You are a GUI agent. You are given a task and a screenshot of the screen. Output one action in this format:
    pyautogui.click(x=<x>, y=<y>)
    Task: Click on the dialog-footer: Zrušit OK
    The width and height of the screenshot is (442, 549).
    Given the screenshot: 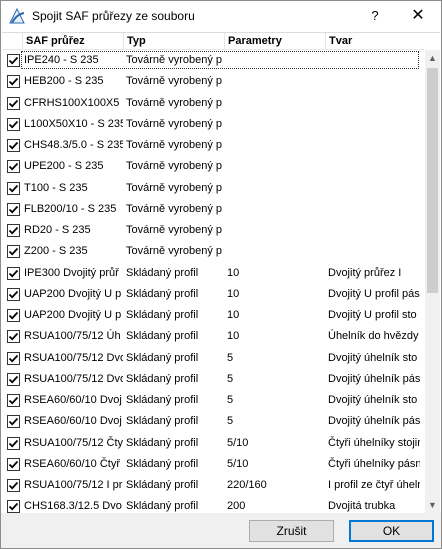 What is the action you would take?
    pyautogui.click(x=221, y=530)
    